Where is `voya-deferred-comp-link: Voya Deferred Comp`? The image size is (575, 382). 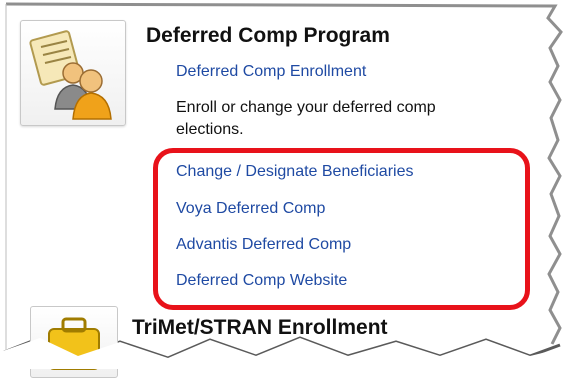 voya-deferred-comp-link: Voya Deferred Comp is located at coordinates (250, 209).